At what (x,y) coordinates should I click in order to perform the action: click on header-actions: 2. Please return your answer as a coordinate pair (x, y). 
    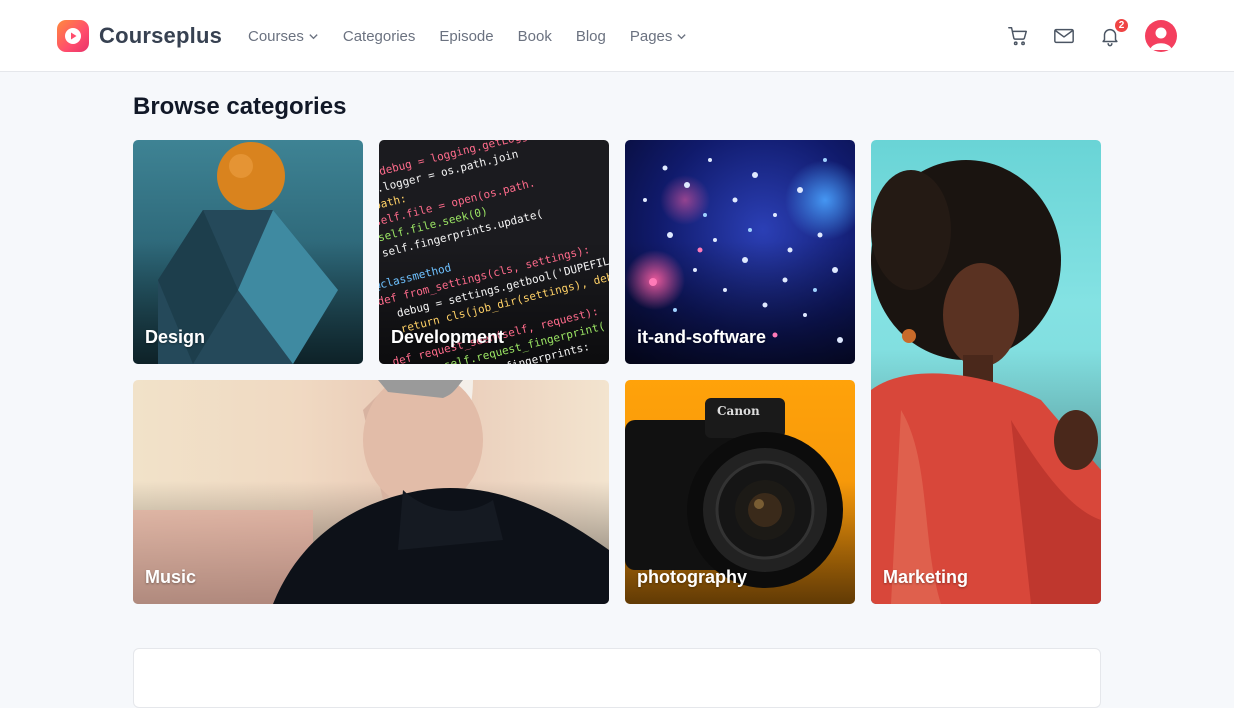
    Looking at the image, I should click on (1080, 36).